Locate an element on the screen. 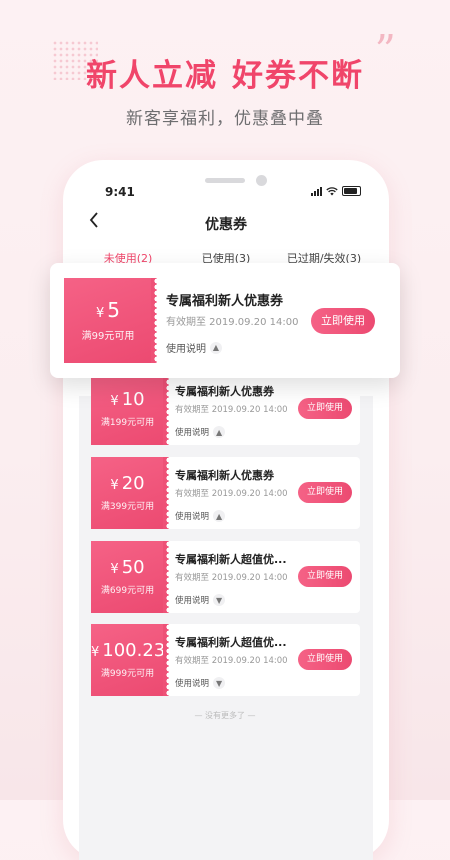  coupon-condition: 满699元可用 is located at coordinates (127, 591).